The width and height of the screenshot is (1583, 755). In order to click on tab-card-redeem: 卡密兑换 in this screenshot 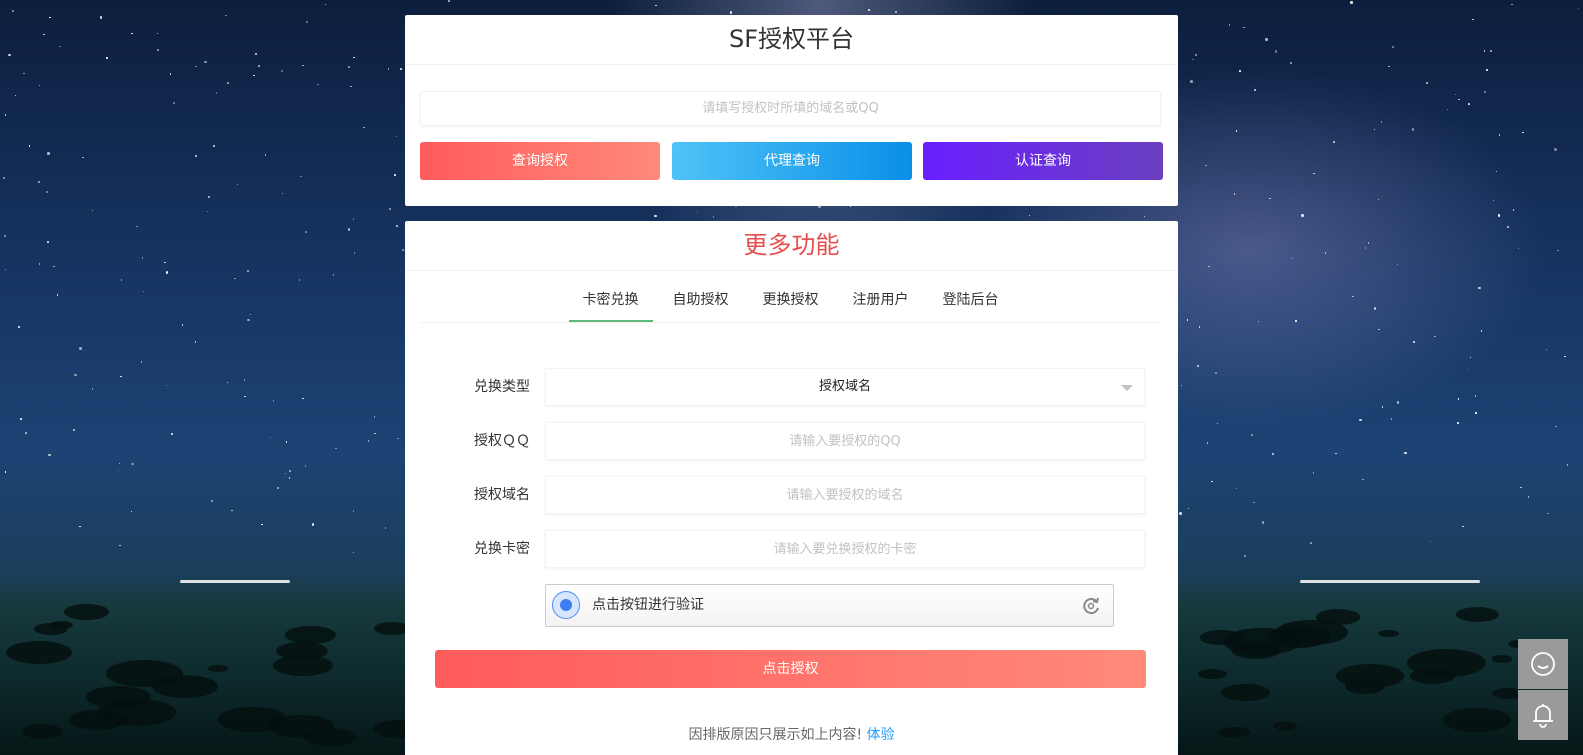, I will do `click(610, 297)`.